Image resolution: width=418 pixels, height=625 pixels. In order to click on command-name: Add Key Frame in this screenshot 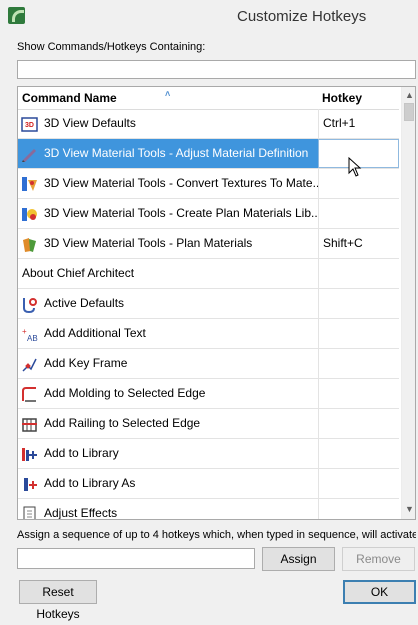, I will do `click(86, 363)`.